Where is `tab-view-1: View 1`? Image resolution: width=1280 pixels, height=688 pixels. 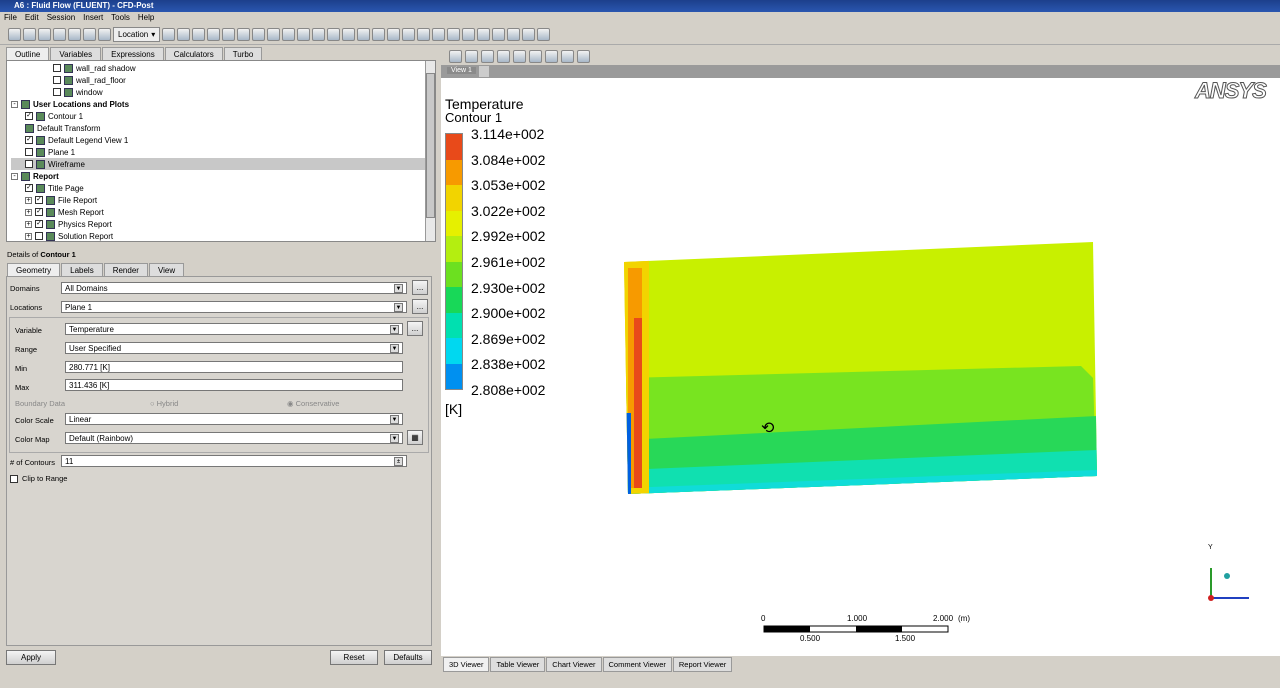 tab-view-1: View 1 is located at coordinates (461, 70).